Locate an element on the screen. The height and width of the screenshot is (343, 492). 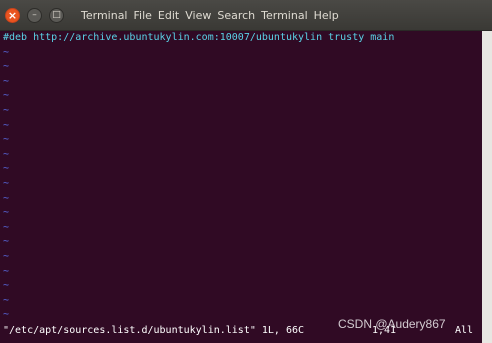
menu-view: View is located at coordinates (198, 15).